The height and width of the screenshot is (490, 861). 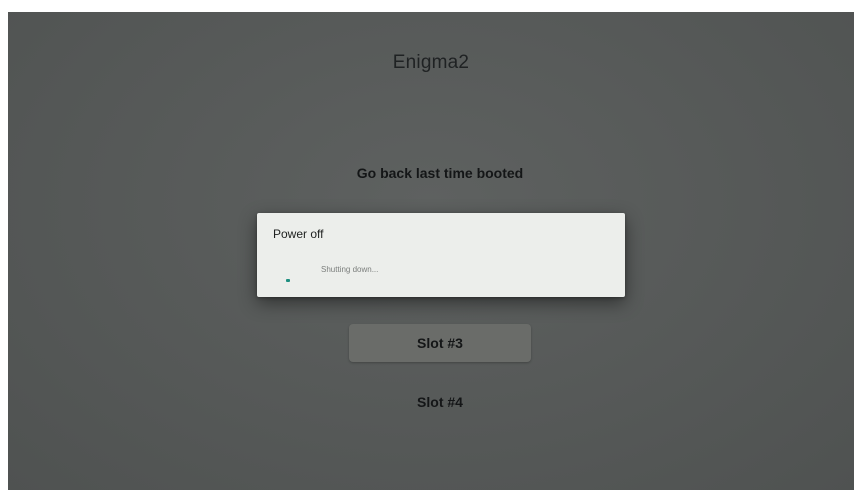 I want to click on dialog-title: Power off, so click(x=298, y=234).